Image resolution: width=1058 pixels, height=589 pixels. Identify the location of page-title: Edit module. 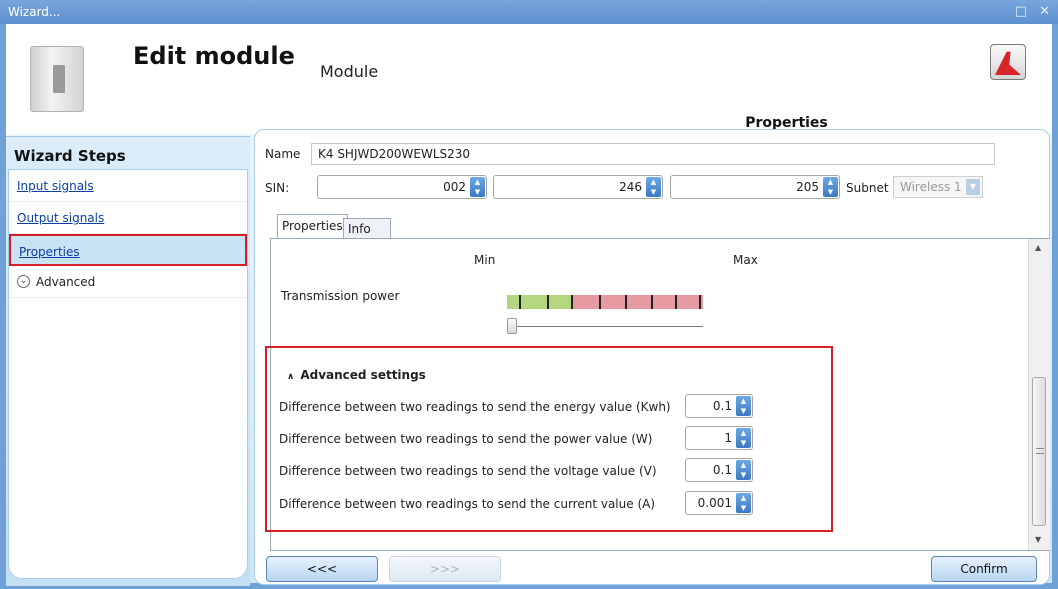
(214, 56).